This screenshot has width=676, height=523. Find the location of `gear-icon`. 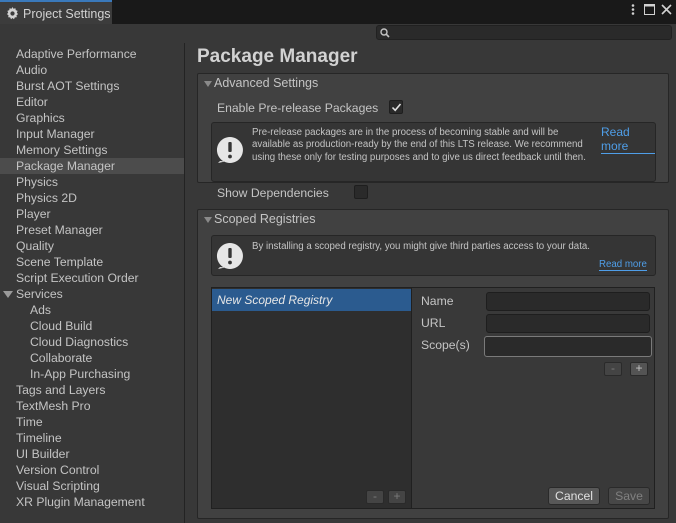

gear-icon is located at coordinates (12, 13).